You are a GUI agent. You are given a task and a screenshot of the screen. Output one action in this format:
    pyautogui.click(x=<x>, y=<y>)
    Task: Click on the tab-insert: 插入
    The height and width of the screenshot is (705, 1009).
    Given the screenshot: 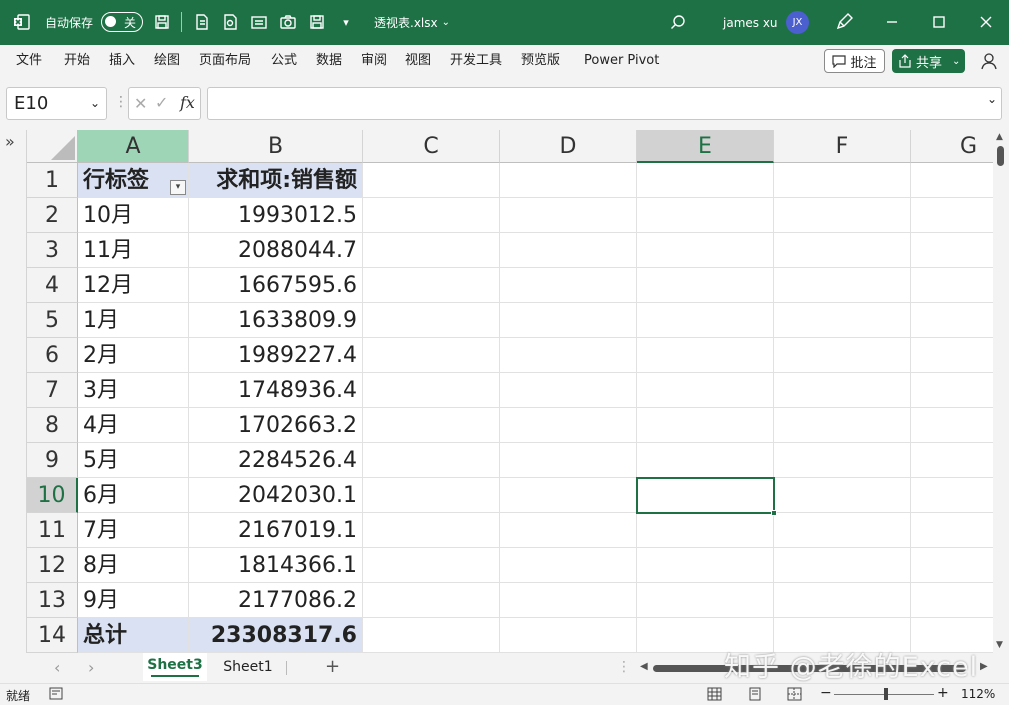 What is the action you would take?
    pyautogui.click(x=122, y=61)
    